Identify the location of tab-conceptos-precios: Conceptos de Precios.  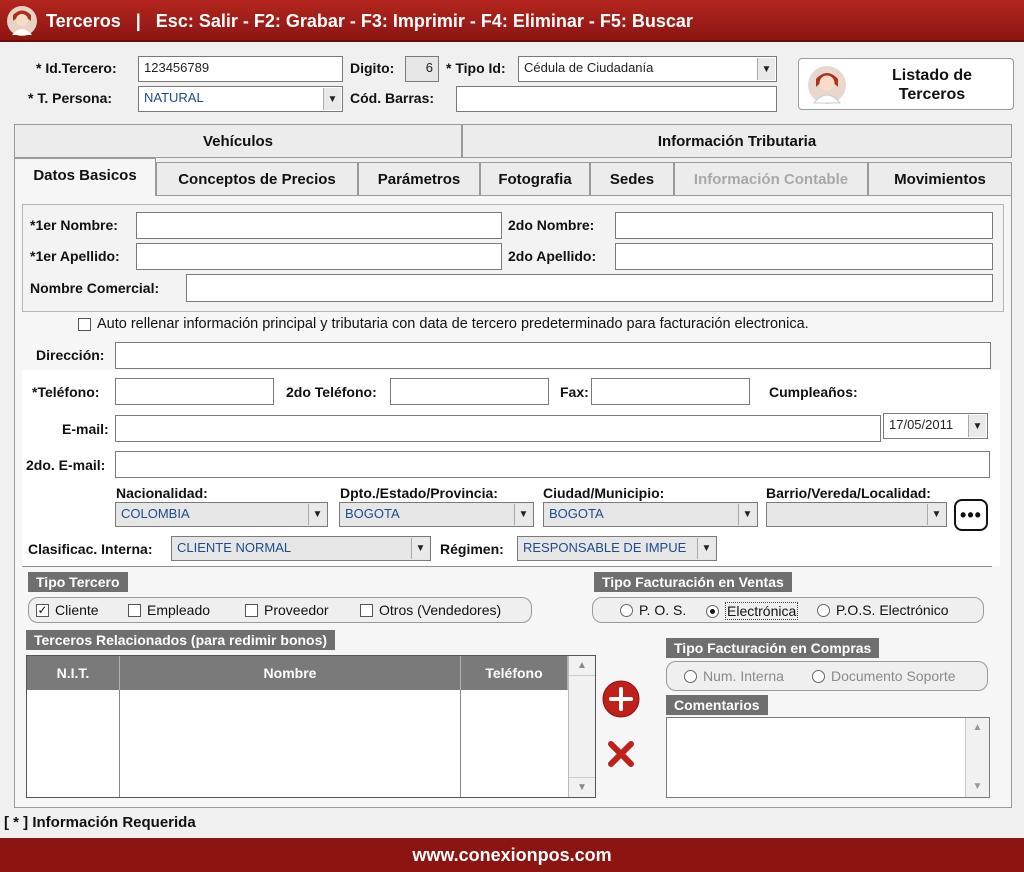
(257, 179).